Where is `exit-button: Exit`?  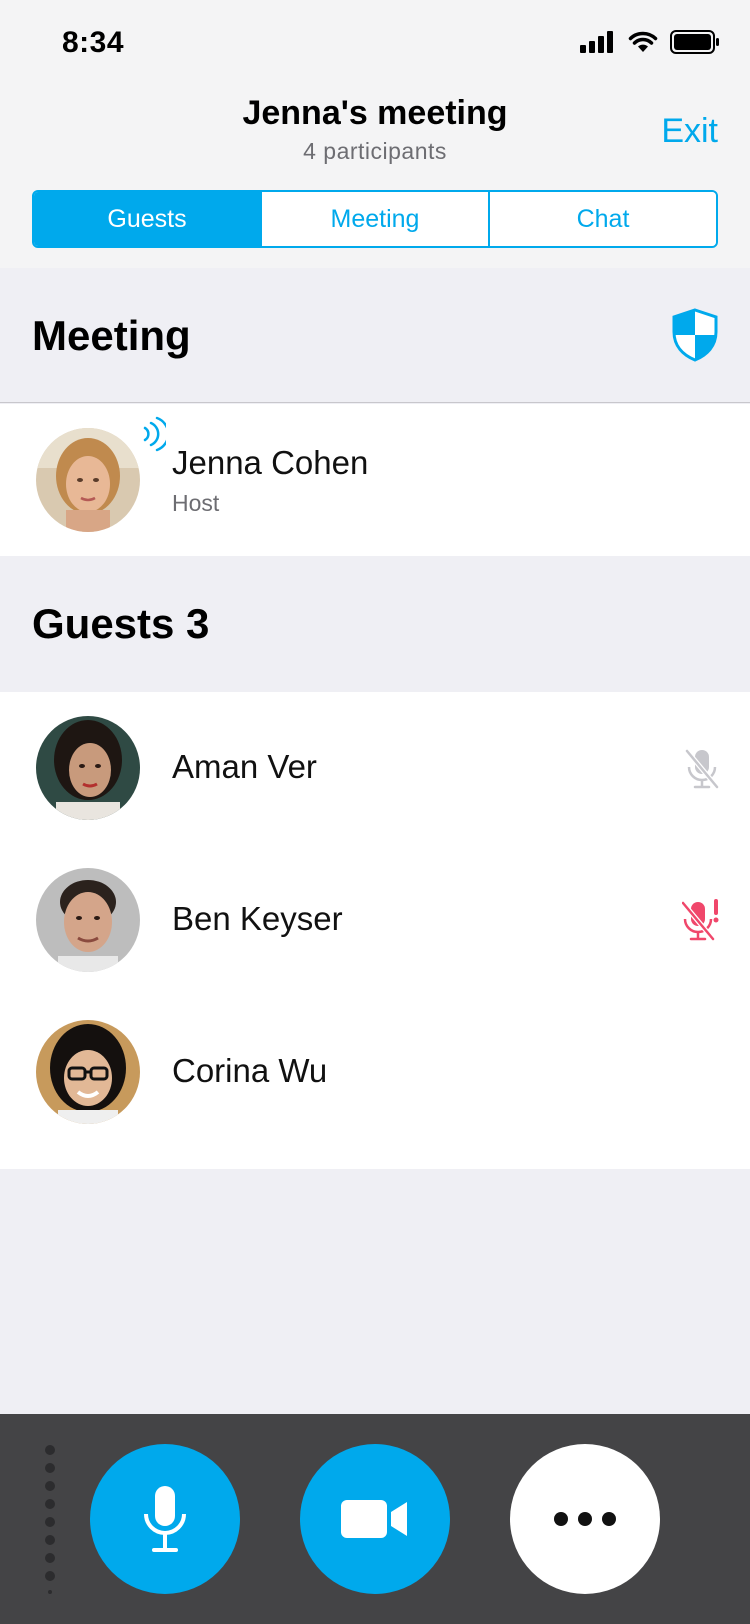 exit-button: Exit is located at coordinates (689, 131).